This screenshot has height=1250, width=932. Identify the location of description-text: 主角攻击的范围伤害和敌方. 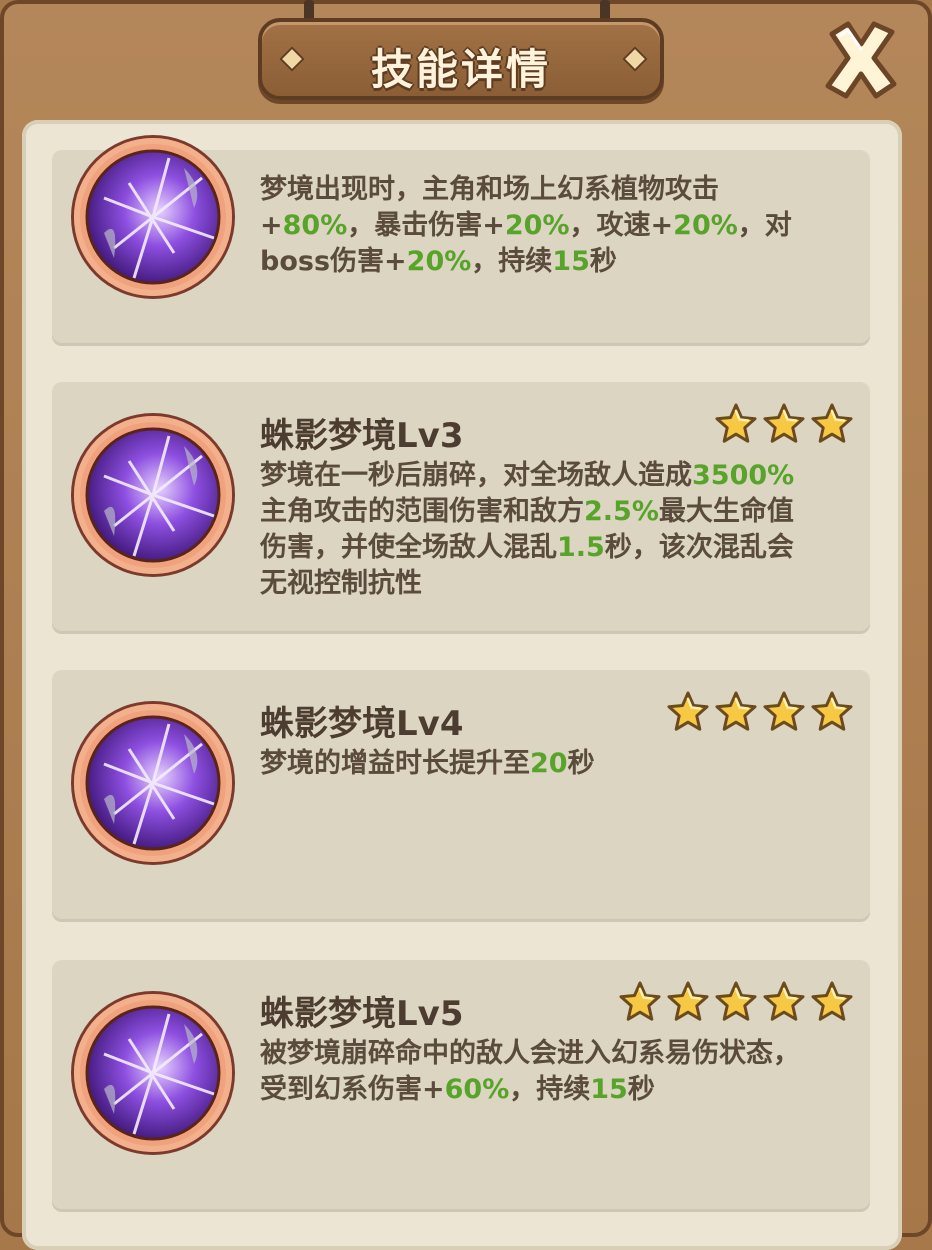
(422, 511).